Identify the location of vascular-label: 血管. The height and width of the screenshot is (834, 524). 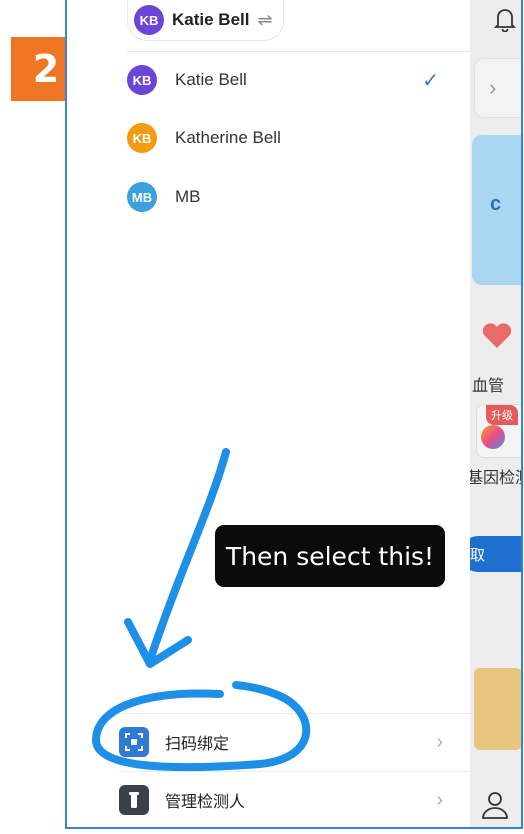
(488, 386).